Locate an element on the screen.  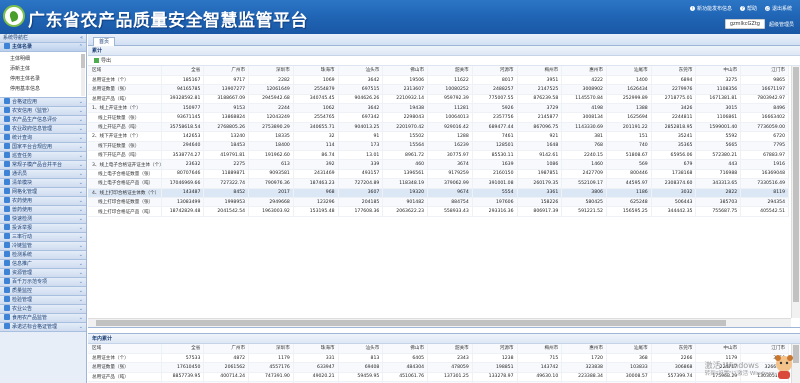
table-cell: 368 is located at coordinates (629, 358).